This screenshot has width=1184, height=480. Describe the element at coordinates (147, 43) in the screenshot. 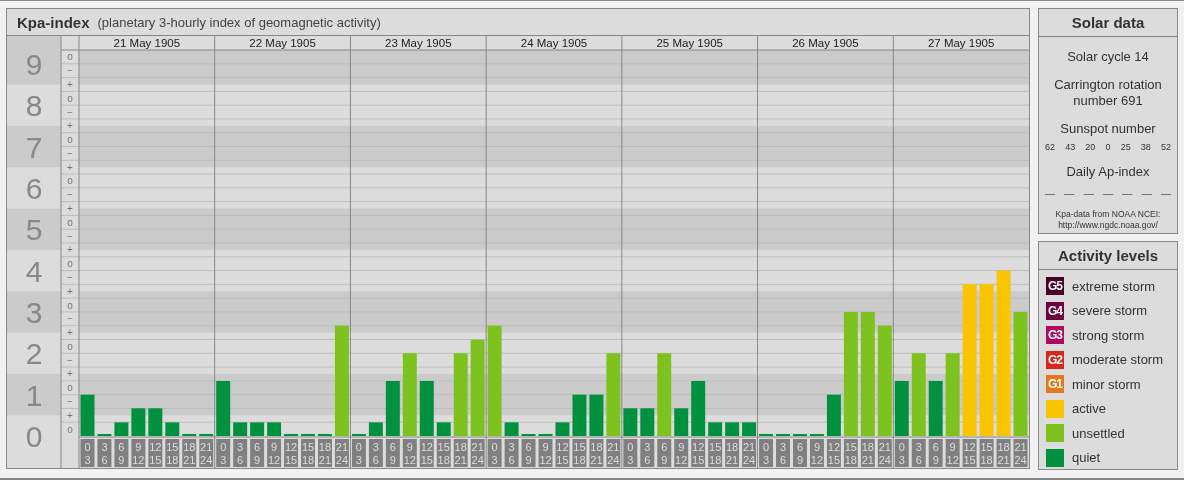

I see `date-label: 21 May 1905` at that location.